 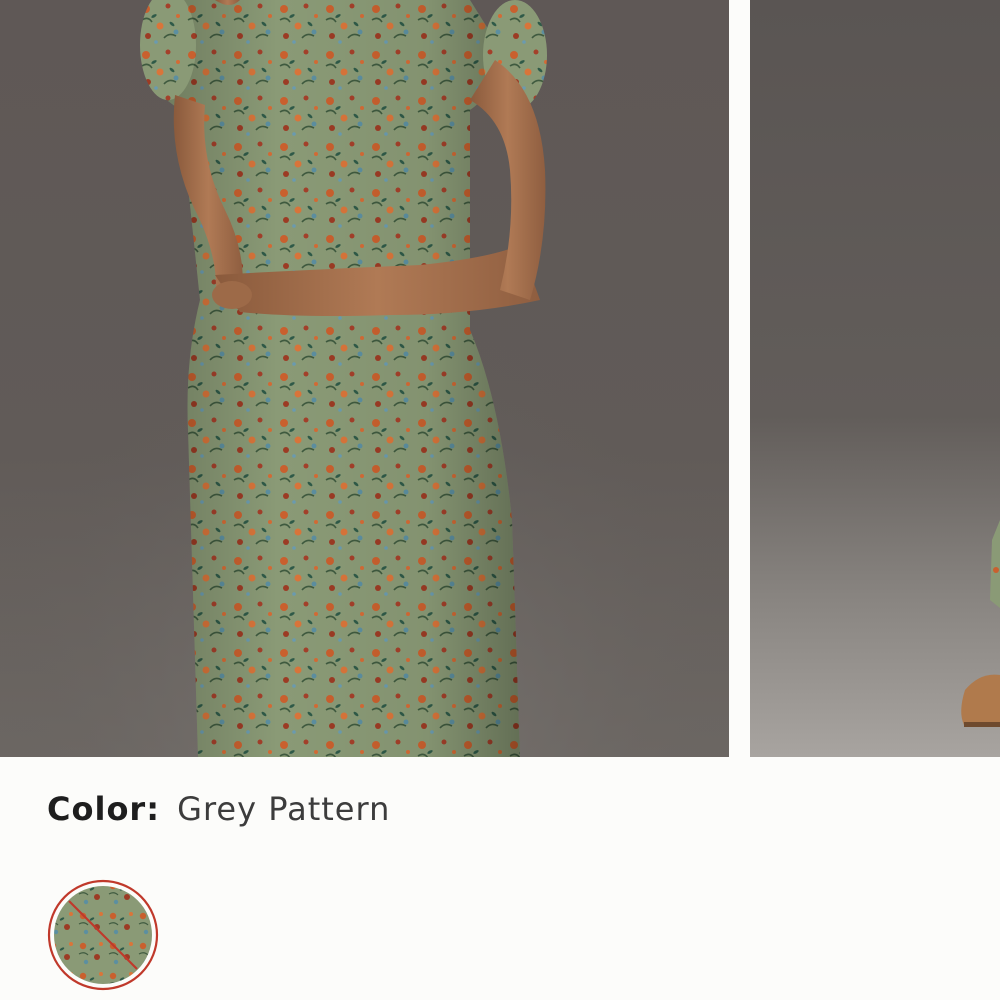 I want to click on swatch-image, so click(x=103, y=935).